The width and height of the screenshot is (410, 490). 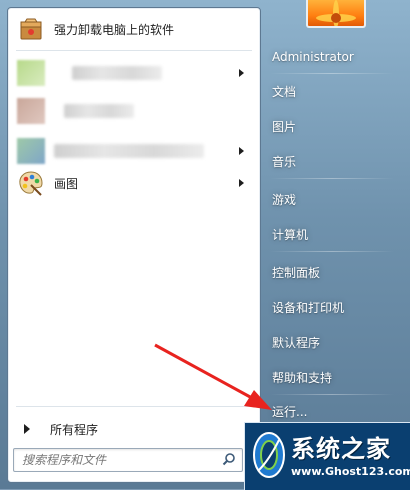 What do you see at coordinates (336, 14) in the screenshot?
I see `user-avatar` at bounding box center [336, 14].